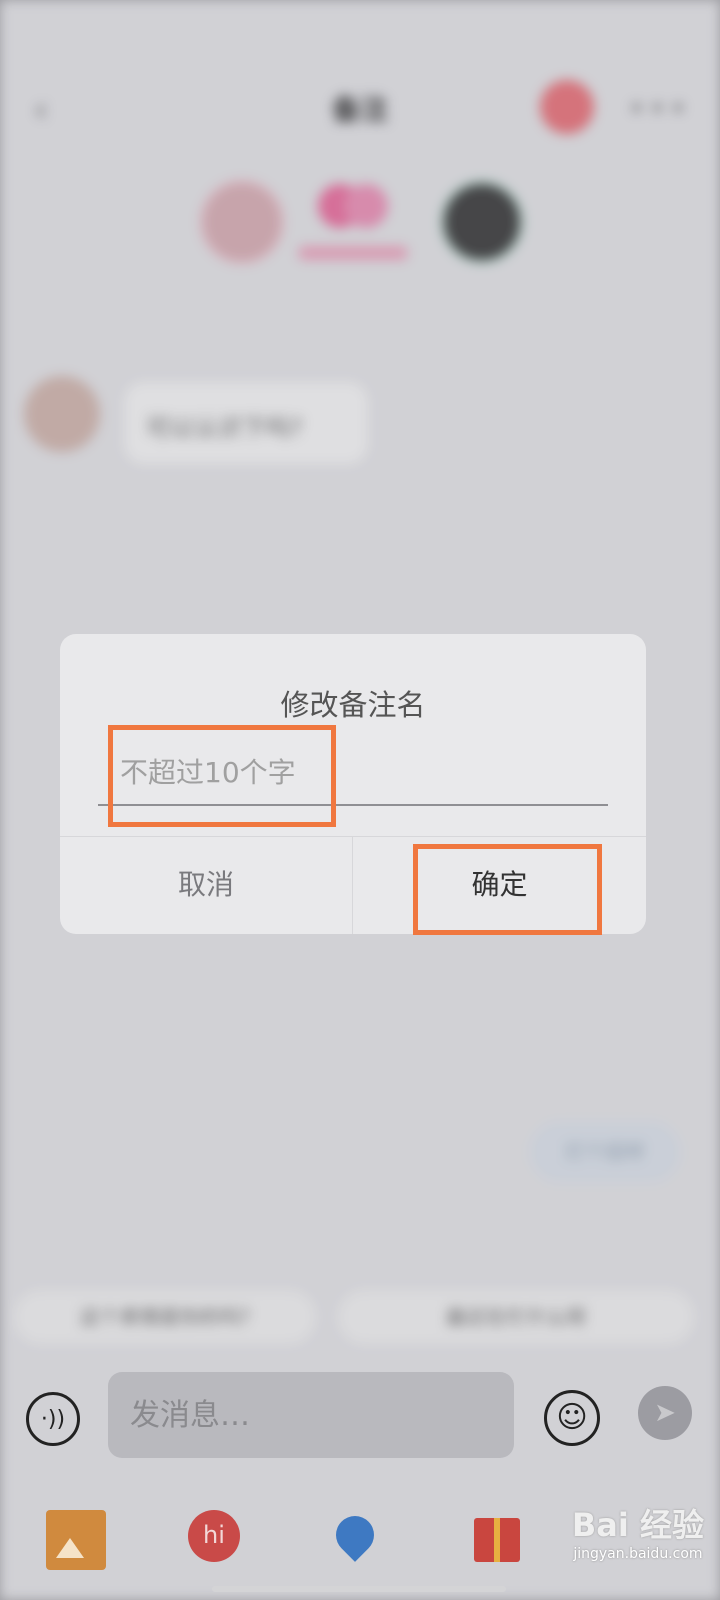  What do you see at coordinates (572, 1418) in the screenshot?
I see `emoji-icon: ☺` at bounding box center [572, 1418].